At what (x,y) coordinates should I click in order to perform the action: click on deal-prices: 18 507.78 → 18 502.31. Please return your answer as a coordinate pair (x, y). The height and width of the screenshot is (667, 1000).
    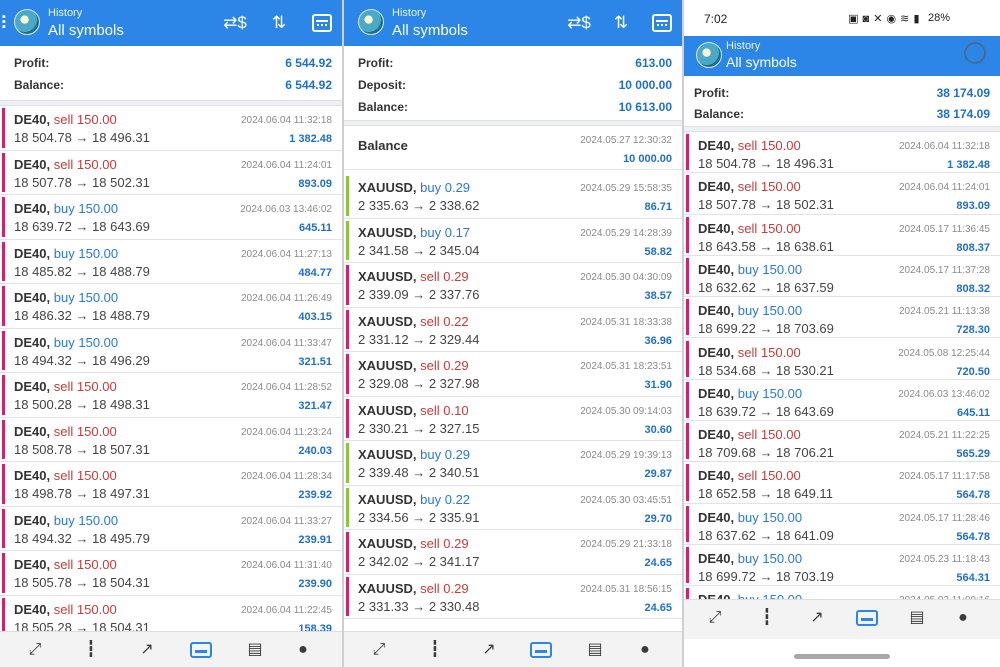
    Looking at the image, I should click on (82, 182).